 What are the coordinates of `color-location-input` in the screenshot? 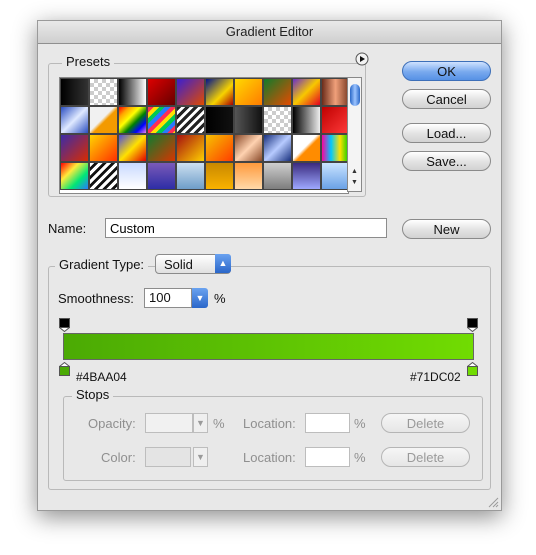 It's located at (327, 457).